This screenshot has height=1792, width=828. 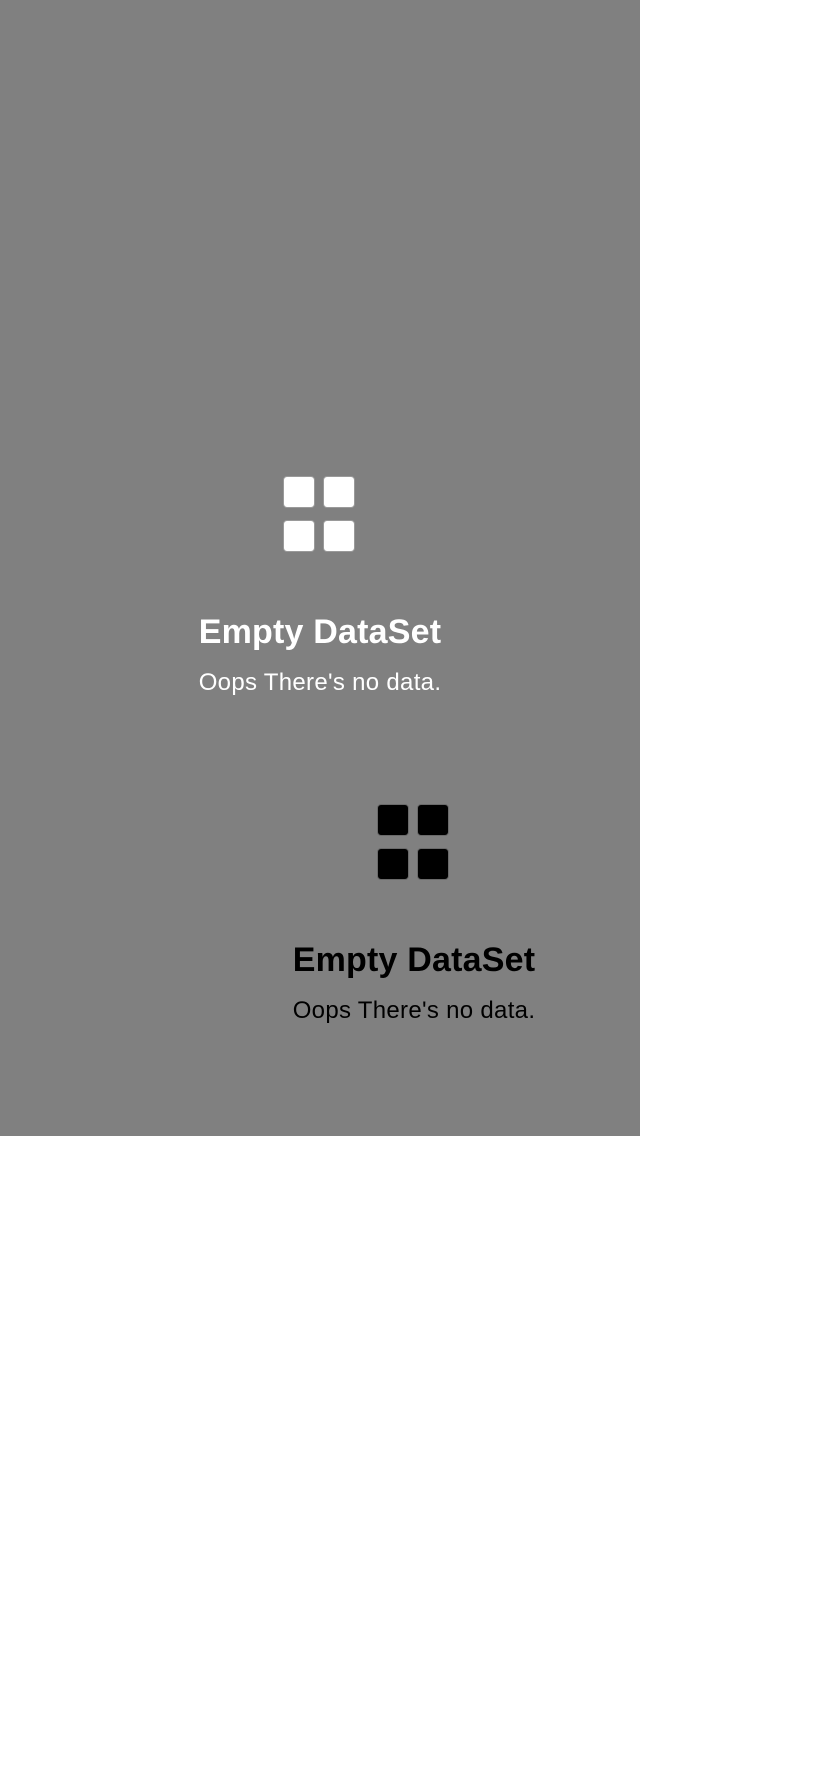 What do you see at coordinates (320, 587) in the screenshot?
I see `empty-state-light: Empty DataSet Oops There's no data.` at bounding box center [320, 587].